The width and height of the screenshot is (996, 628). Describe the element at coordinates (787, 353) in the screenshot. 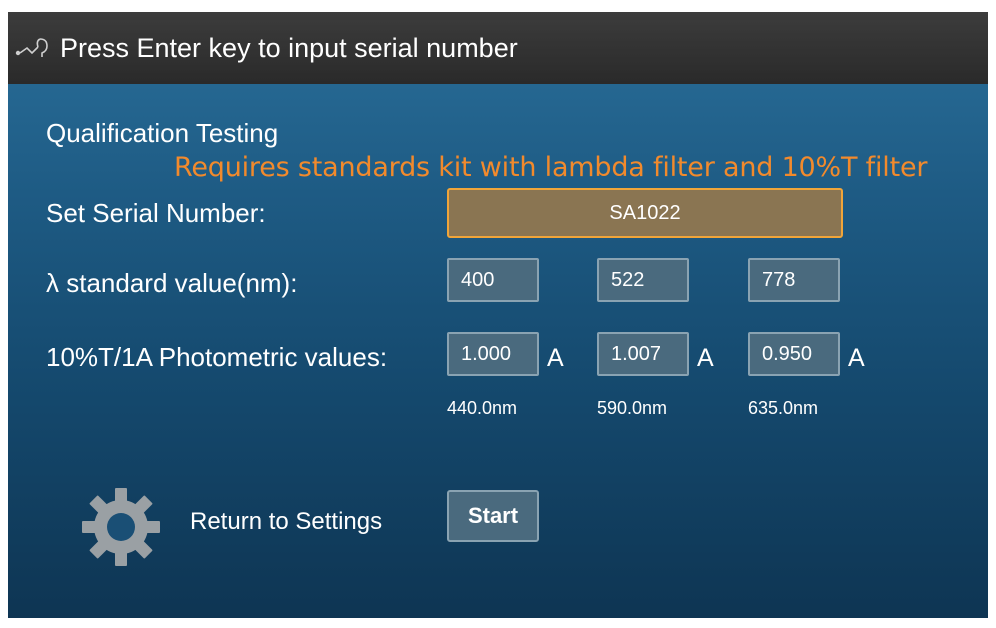

I see `photometric-value: 0.950` at that location.